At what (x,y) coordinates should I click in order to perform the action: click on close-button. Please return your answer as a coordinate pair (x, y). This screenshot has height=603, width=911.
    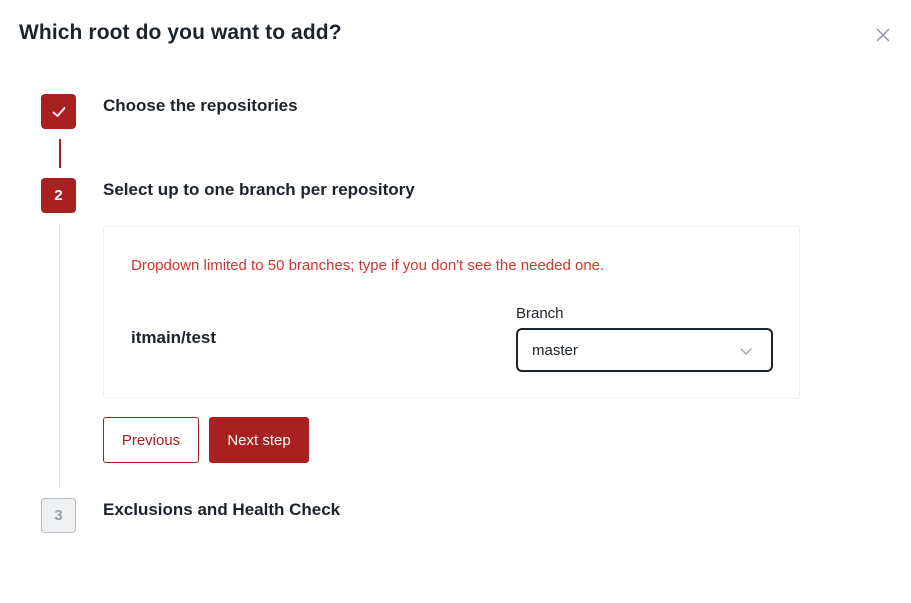
    Looking at the image, I should click on (883, 35).